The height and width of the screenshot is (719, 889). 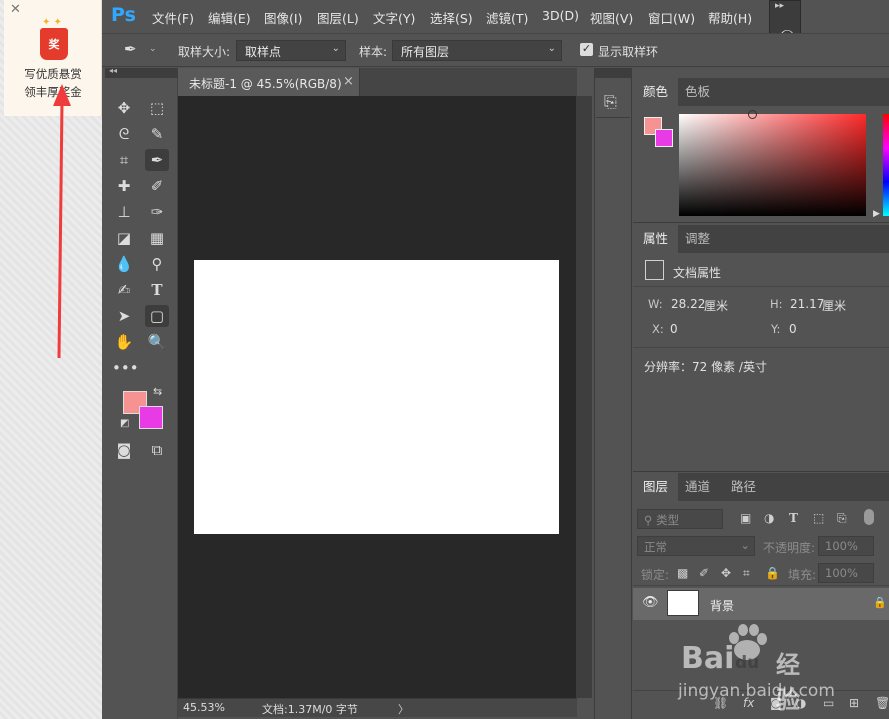 What do you see at coordinates (124, 450) in the screenshot?
I see `quick-mask-icon: ◙` at bounding box center [124, 450].